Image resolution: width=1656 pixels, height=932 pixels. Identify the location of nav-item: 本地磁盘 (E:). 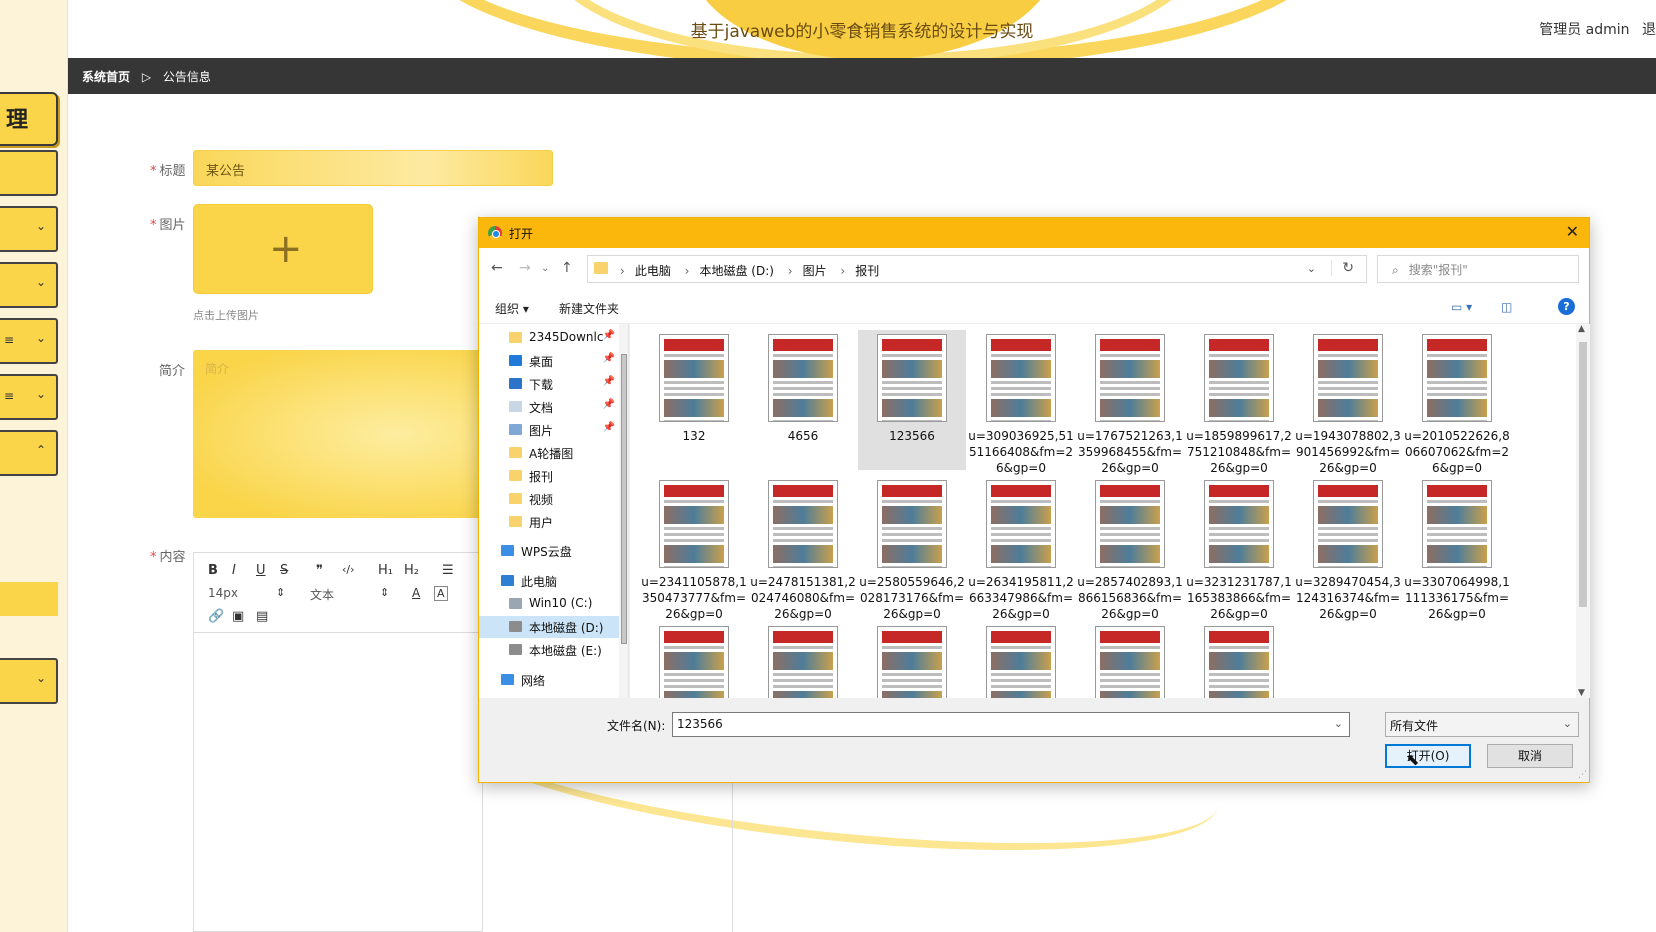
(549, 650).